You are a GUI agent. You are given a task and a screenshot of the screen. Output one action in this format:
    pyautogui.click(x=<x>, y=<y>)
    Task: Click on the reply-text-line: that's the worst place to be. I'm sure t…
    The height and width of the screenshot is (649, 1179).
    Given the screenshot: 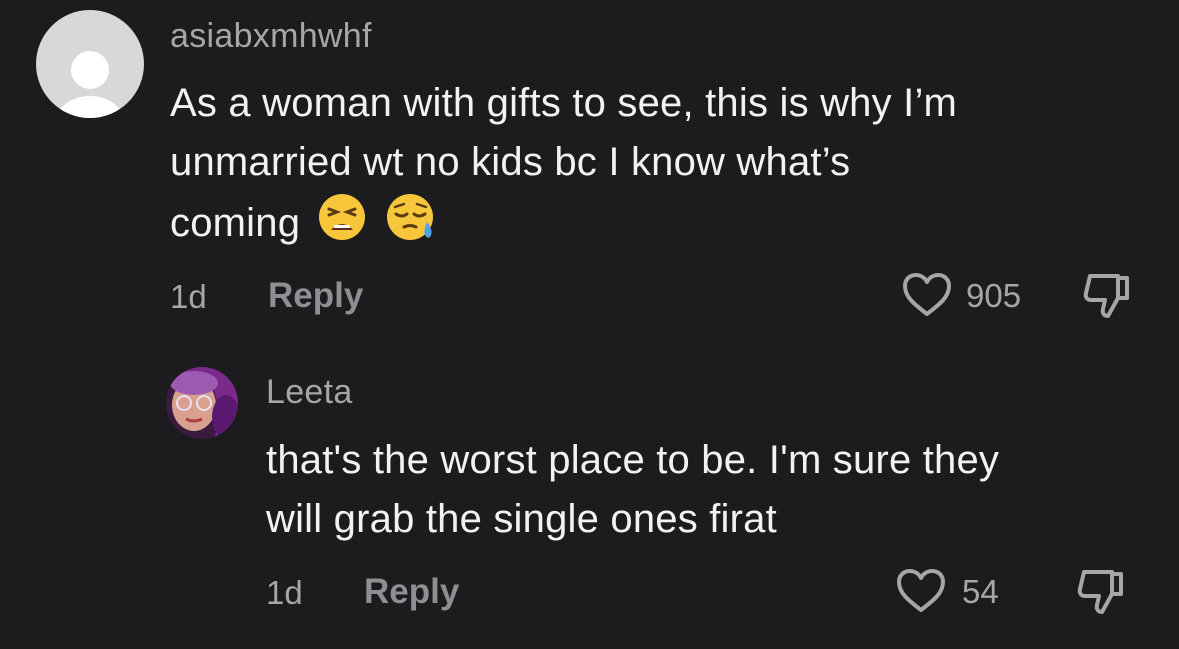 What is the action you would take?
    pyautogui.click(x=633, y=460)
    